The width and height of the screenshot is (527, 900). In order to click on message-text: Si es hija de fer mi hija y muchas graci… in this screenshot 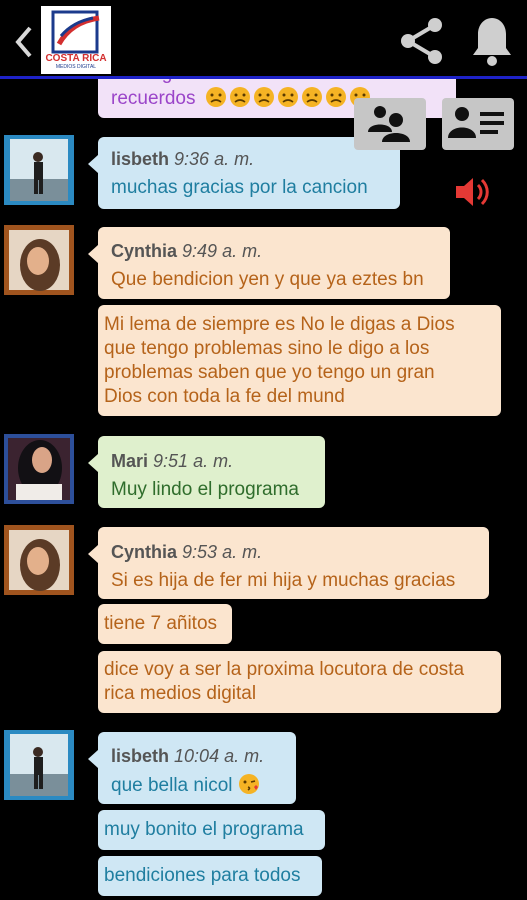, I will do `click(283, 580)`.